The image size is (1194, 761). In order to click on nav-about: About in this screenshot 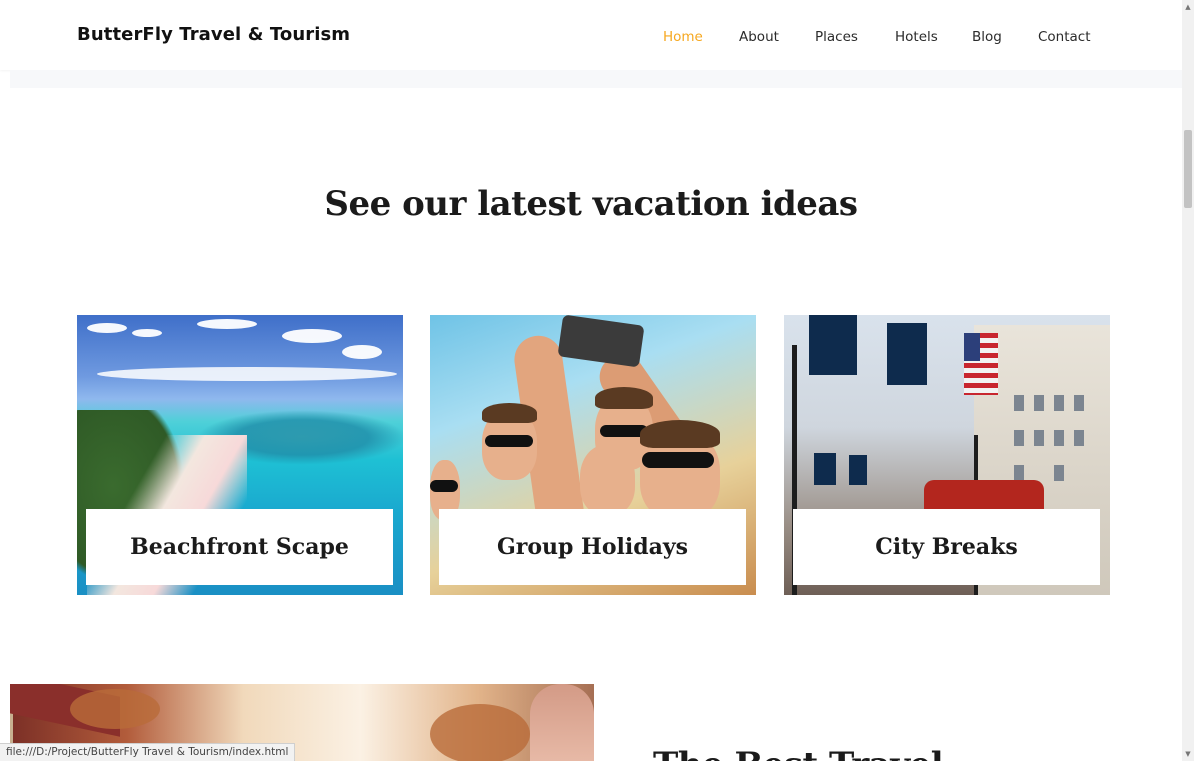, I will do `click(759, 37)`.